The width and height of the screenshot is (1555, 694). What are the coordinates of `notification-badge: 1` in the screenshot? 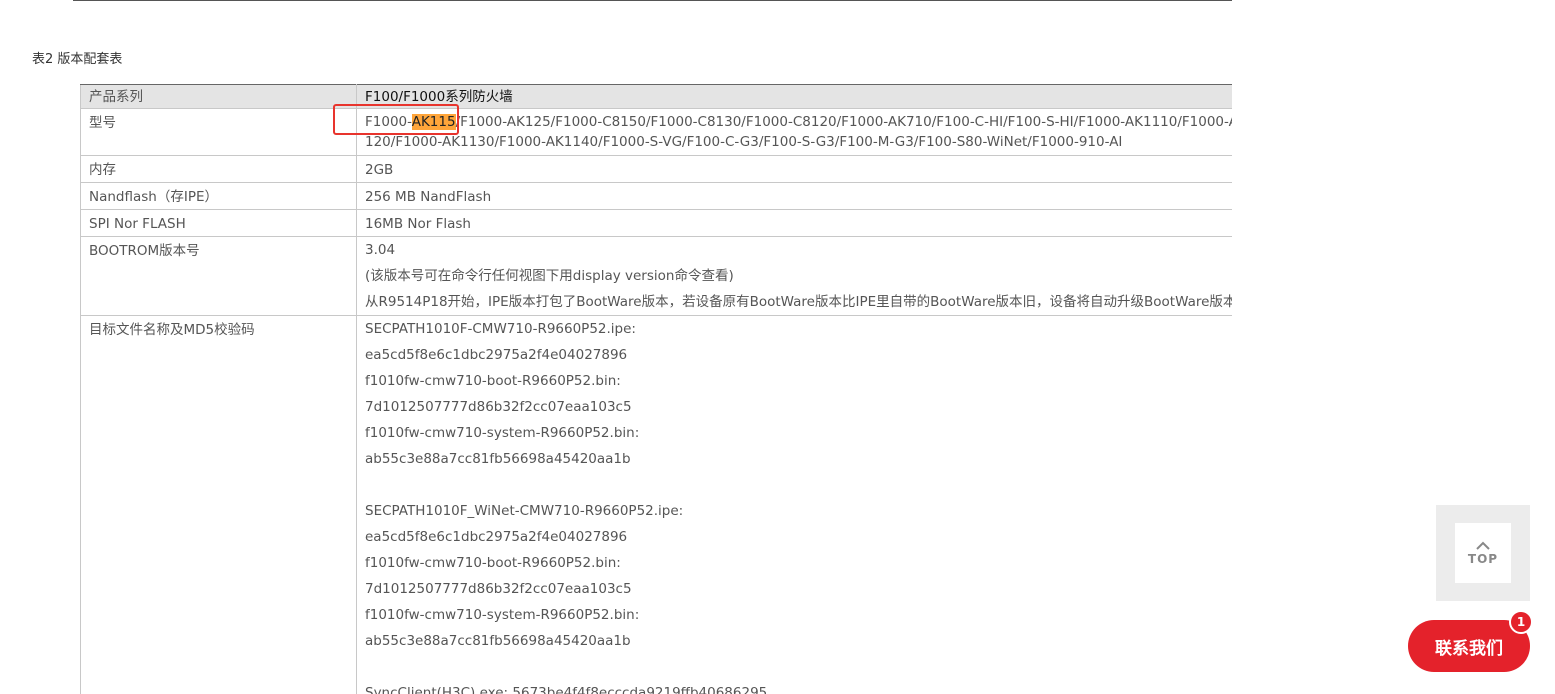 It's located at (1521, 622).